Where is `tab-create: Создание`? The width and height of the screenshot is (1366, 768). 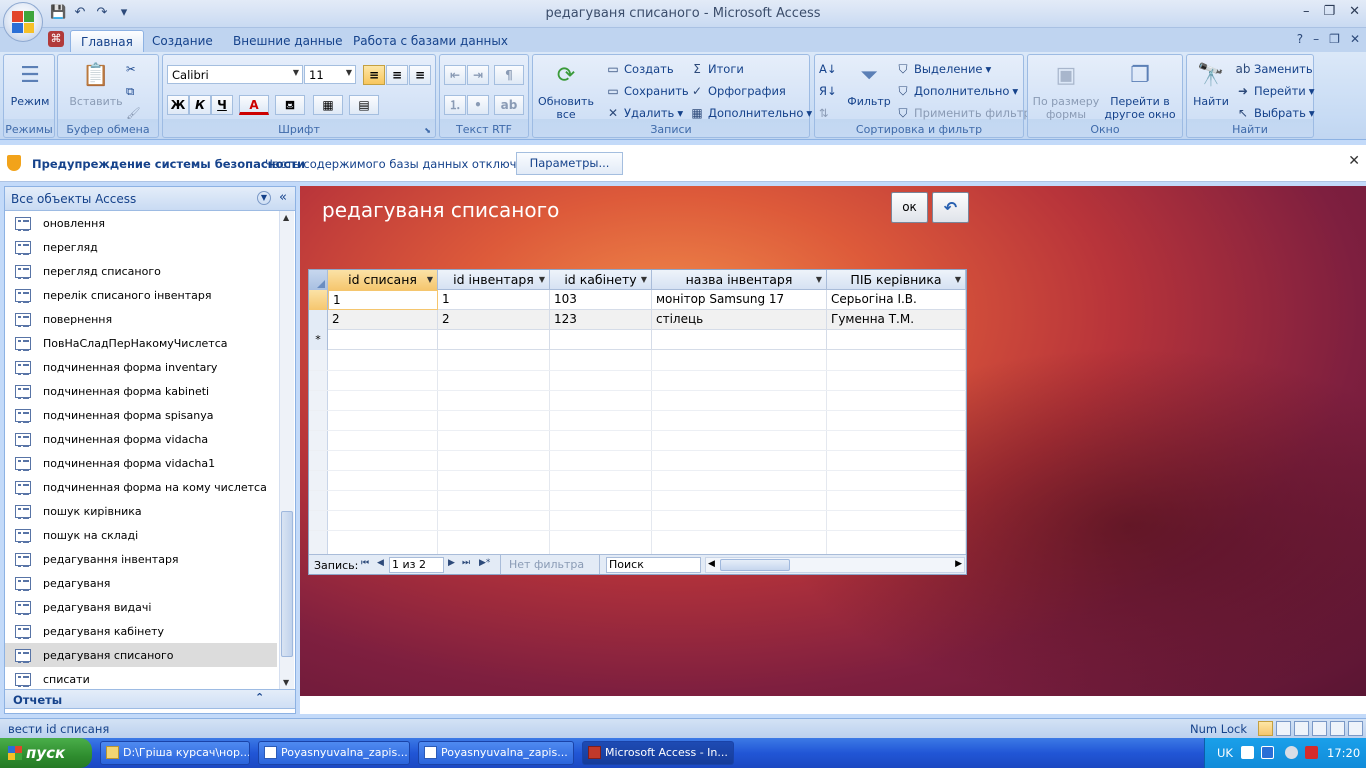 tab-create: Создание is located at coordinates (182, 41).